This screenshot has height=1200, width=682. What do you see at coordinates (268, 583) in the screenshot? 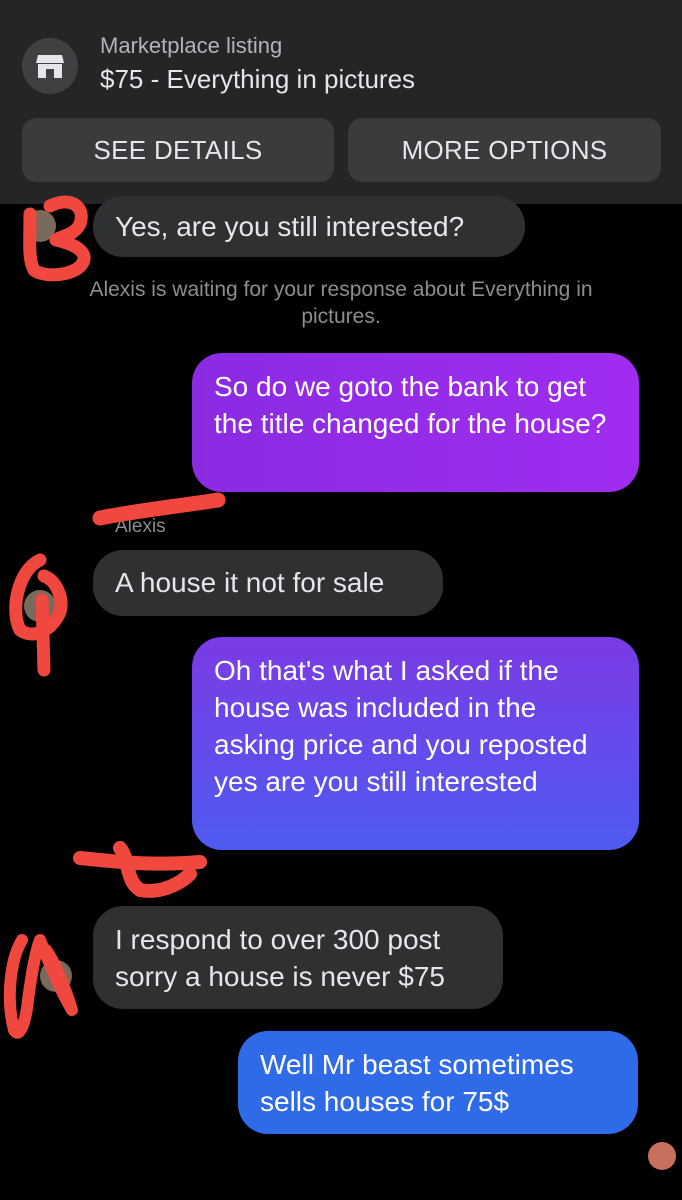
I see `message-incoming: A house it not for sale` at bounding box center [268, 583].